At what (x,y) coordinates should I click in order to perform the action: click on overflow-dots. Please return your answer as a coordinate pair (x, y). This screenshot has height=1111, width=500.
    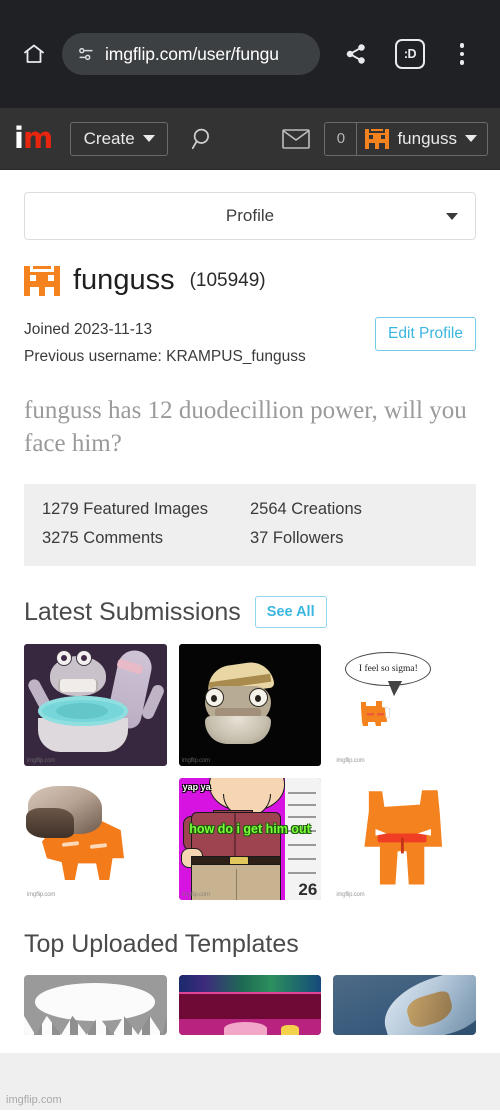
    Looking at the image, I should click on (462, 54).